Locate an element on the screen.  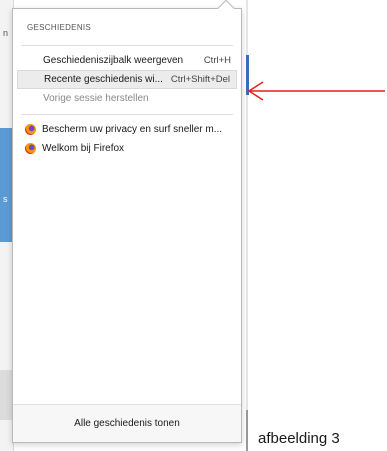
panel-header: Geschiedenis is located at coordinates (59, 27).